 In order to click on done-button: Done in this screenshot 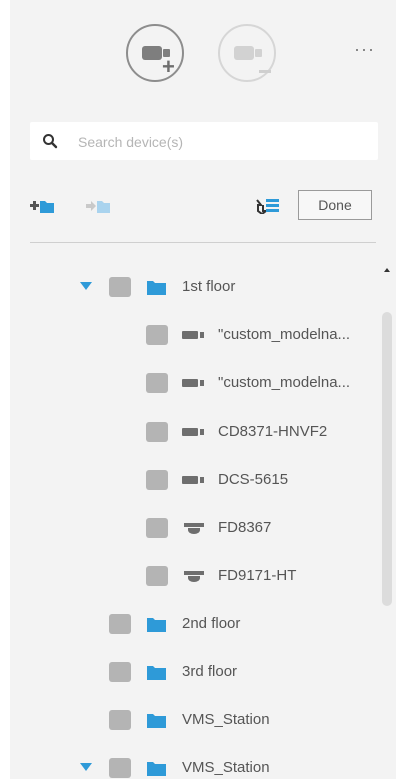, I will do `click(335, 205)`.